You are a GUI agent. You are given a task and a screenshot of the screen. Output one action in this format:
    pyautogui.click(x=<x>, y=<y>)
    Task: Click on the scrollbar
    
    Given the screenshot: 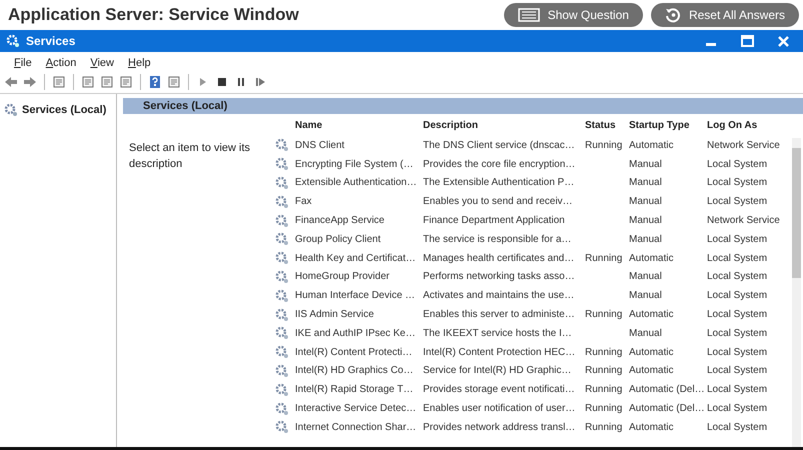 What is the action you would take?
    pyautogui.click(x=796, y=292)
    